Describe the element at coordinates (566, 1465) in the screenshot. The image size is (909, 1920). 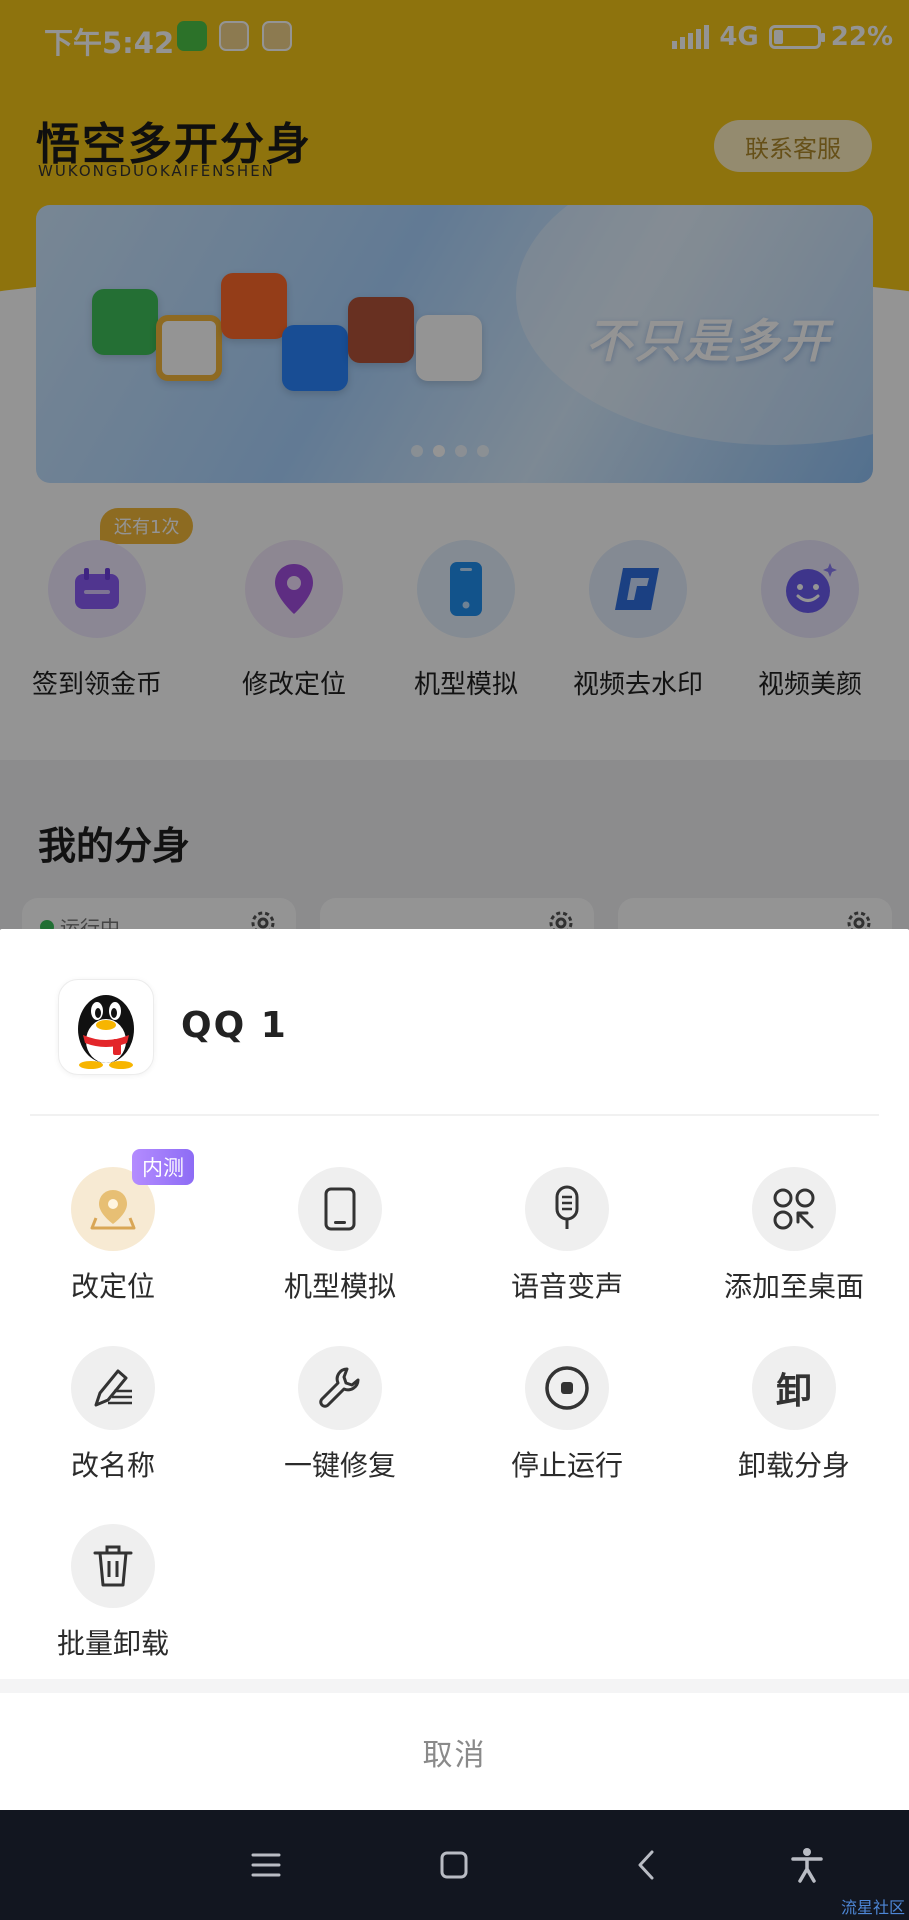
I see `action-label: 停止运行` at that location.